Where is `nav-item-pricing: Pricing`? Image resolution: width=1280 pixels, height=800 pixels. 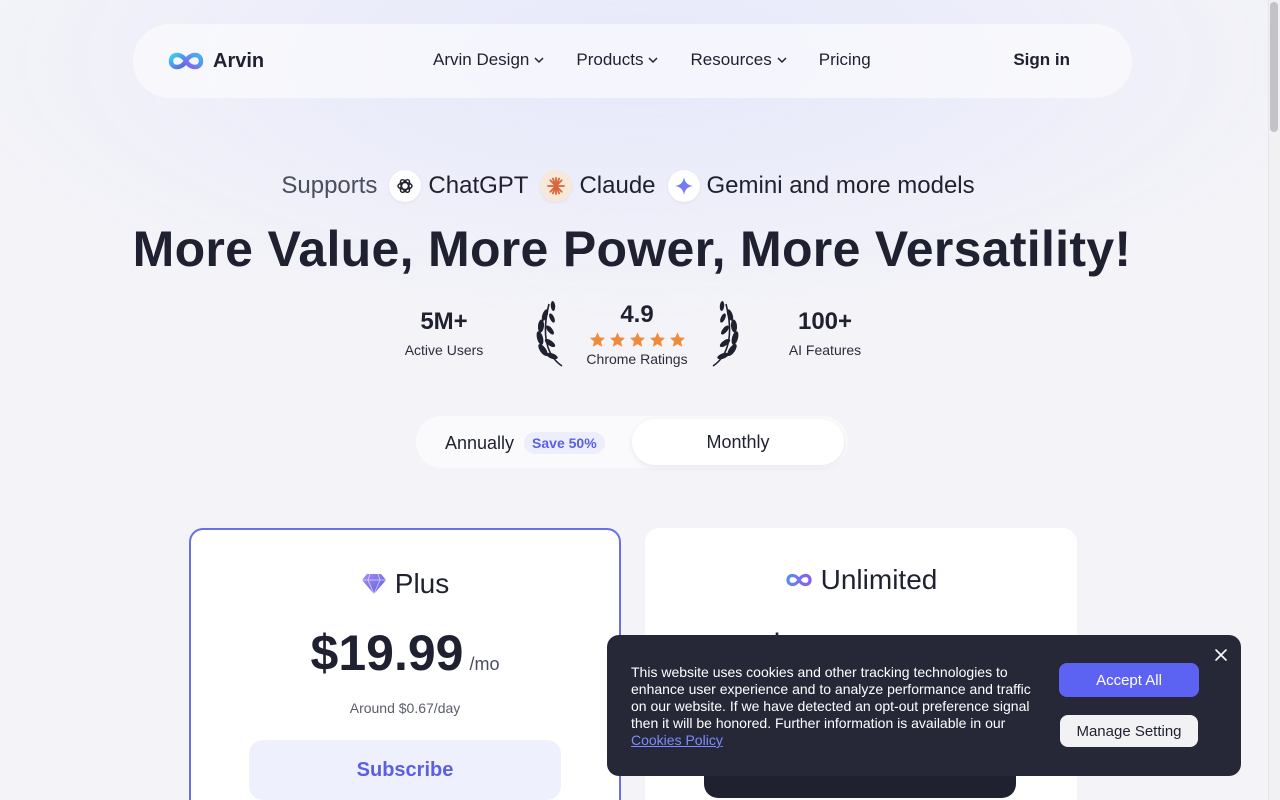
nav-item-pricing: Pricing is located at coordinates (845, 60).